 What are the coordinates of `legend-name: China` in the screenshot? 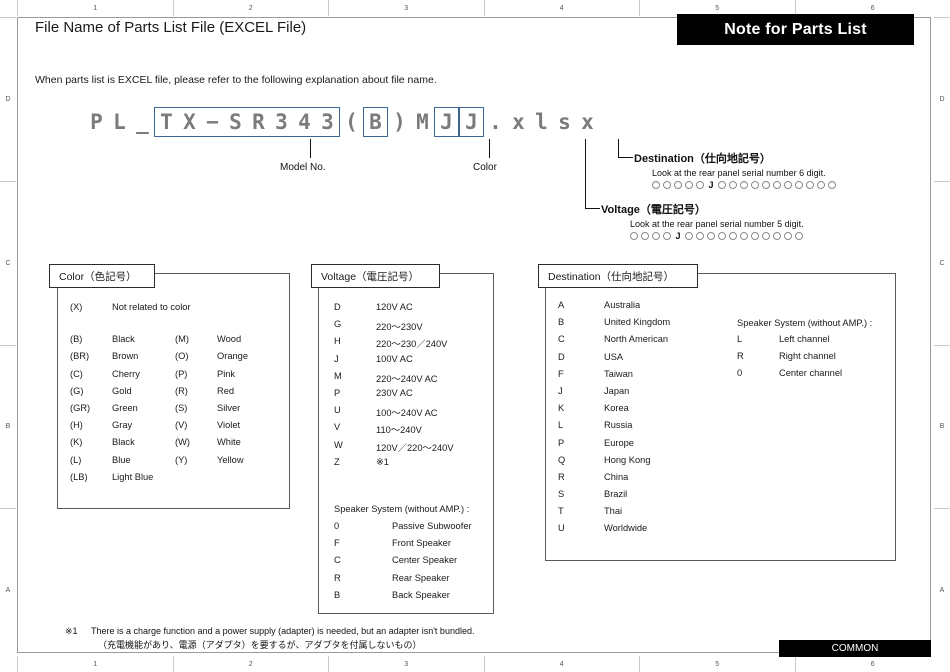 It's located at (616, 476).